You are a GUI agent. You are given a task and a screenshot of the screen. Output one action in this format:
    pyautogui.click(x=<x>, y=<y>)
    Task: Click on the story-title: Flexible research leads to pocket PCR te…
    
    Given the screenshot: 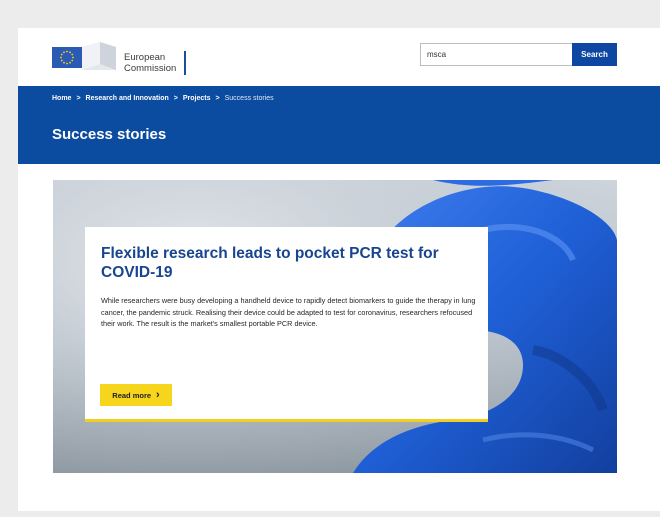 What is the action you would take?
    pyautogui.click(x=286, y=263)
    